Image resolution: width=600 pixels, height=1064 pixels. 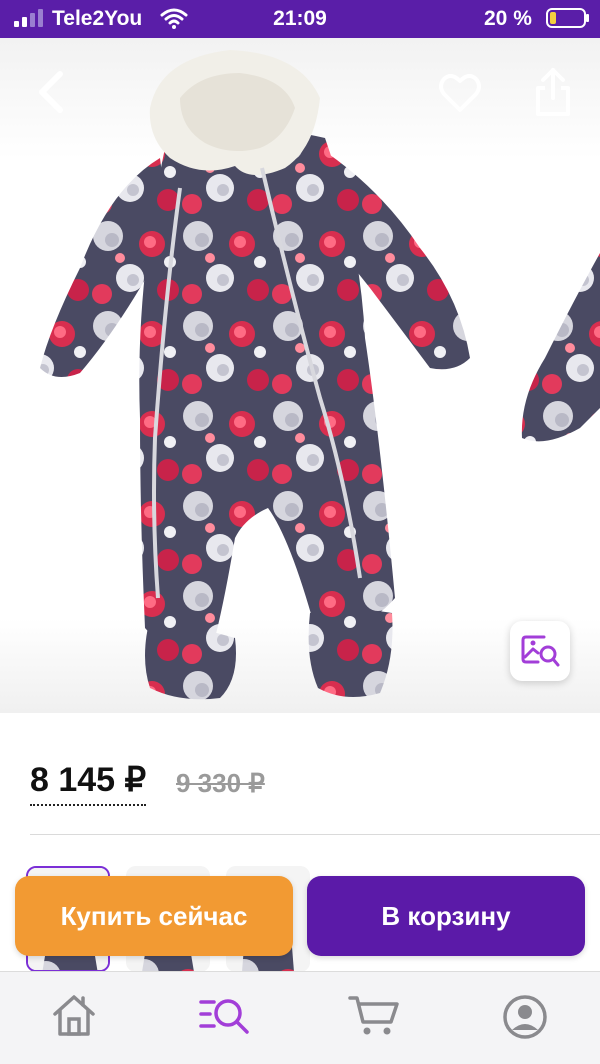 I want to click on status-bar: Tele2You 21:09 20 %, so click(x=300, y=19).